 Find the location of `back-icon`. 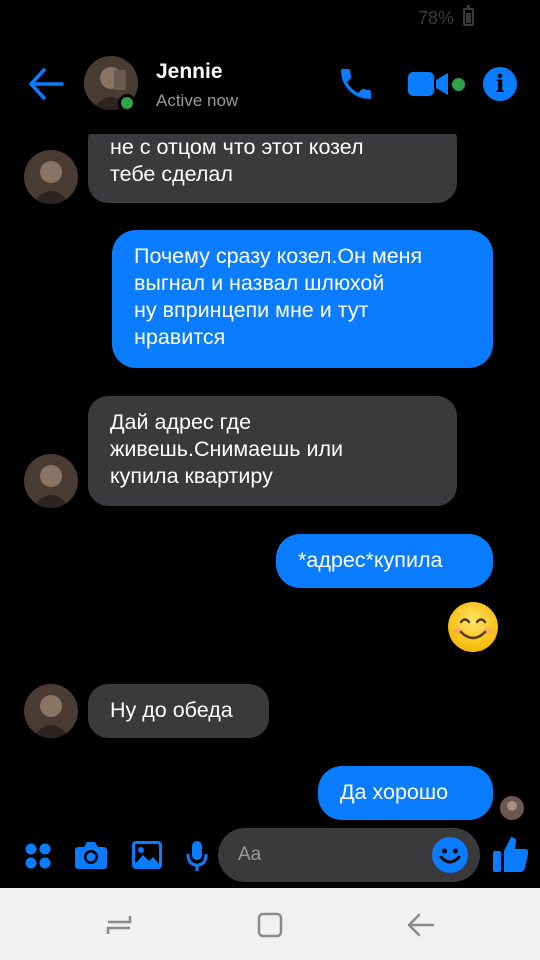

back-icon is located at coordinates (421, 927).